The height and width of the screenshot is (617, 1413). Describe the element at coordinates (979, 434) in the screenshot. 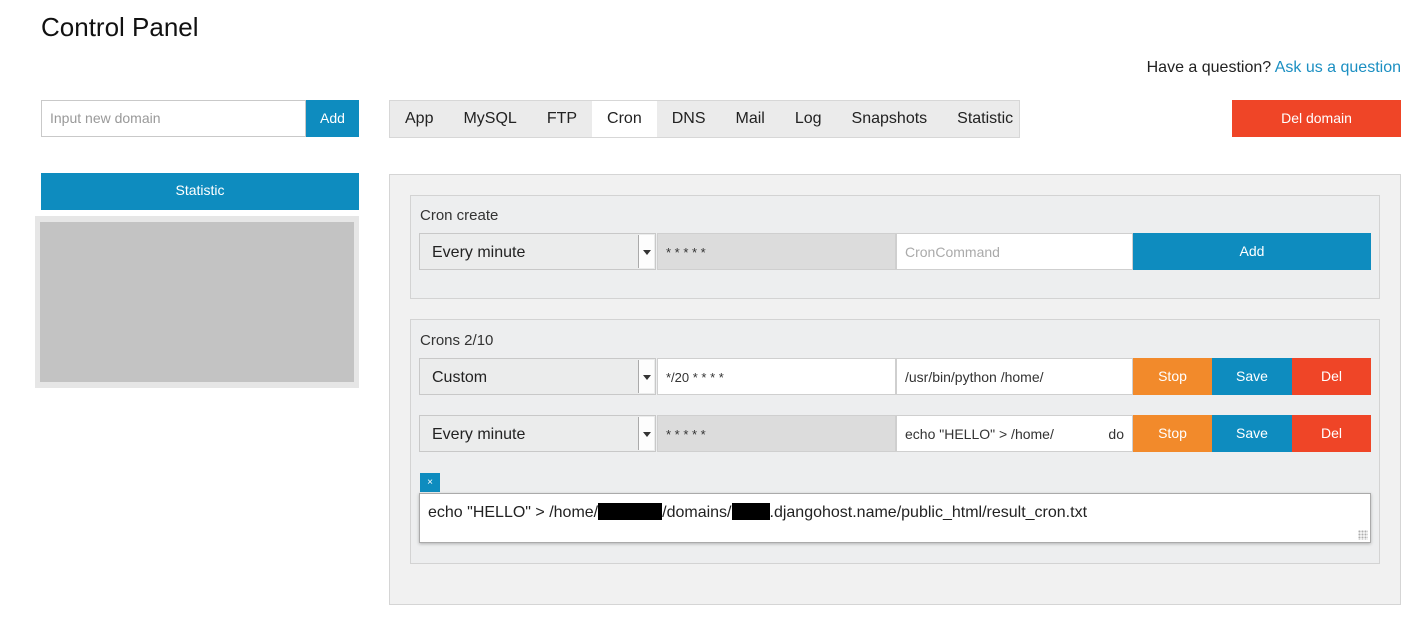

I see `command-text: echo "HELLO" > /home/` at that location.